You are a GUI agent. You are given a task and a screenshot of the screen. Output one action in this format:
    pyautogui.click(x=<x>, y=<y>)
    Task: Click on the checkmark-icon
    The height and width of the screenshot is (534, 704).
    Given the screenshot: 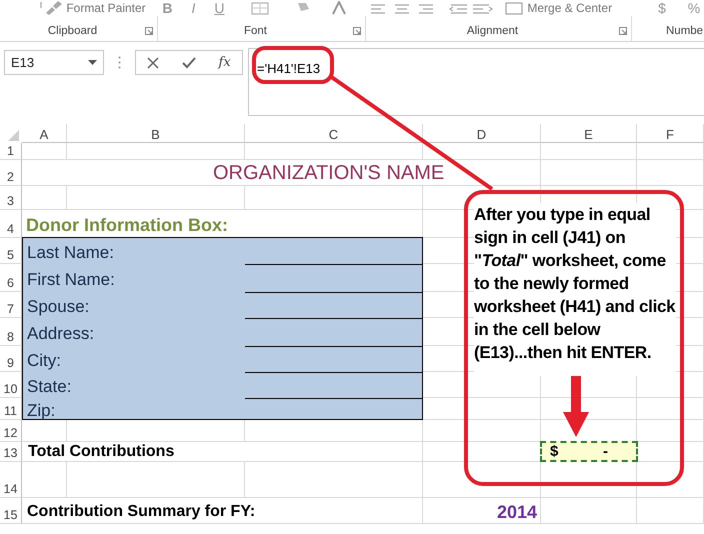 What is the action you would take?
    pyautogui.click(x=189, y=62)
    